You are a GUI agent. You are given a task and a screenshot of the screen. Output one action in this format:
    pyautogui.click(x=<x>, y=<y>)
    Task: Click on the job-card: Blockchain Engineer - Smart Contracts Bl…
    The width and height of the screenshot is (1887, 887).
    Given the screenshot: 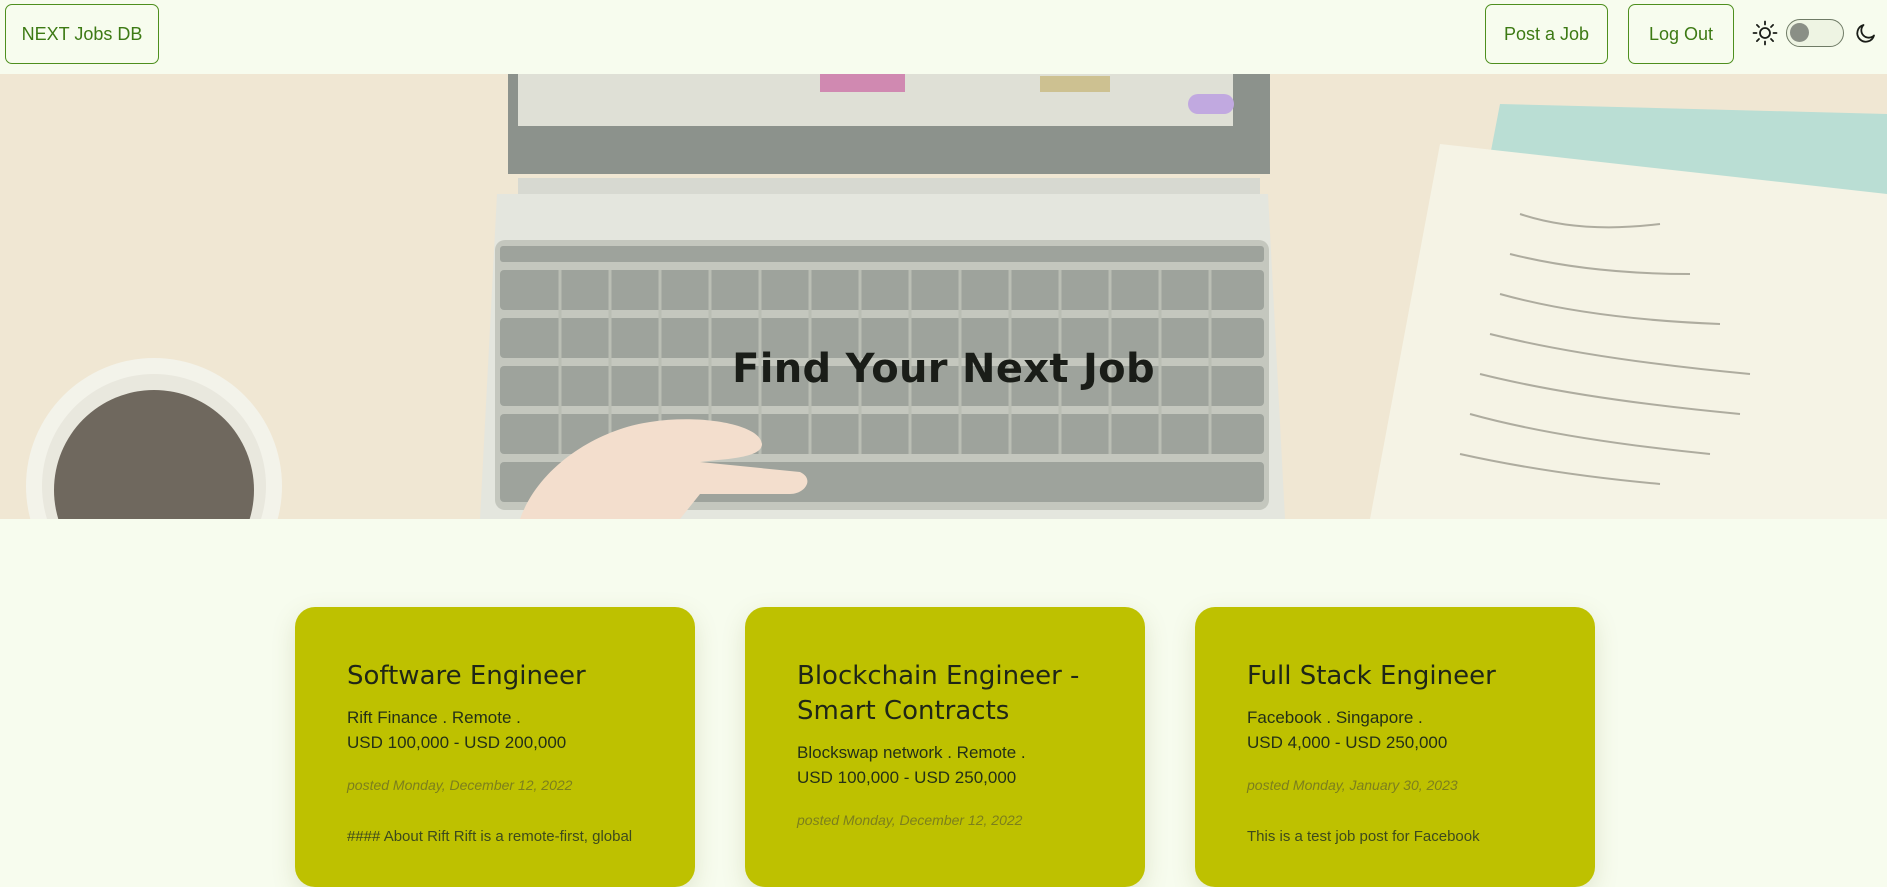 What is the action you would take?
    pyautogui.click(x=945, y=747)
    